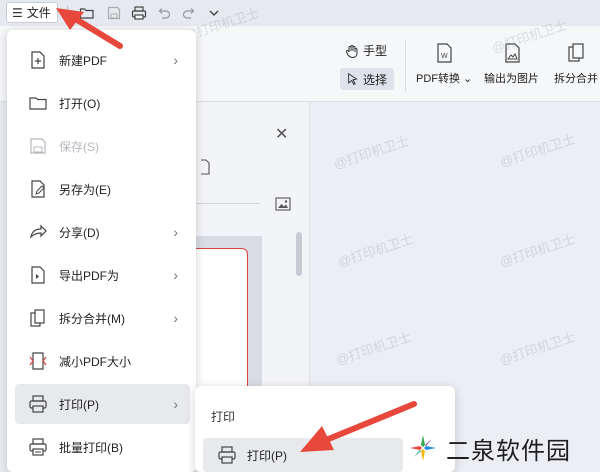 This screenshot has height=472, width=600. Describe the element at coordinates (512, 53) in the screenshot. I see `export-image-icon` at that location.